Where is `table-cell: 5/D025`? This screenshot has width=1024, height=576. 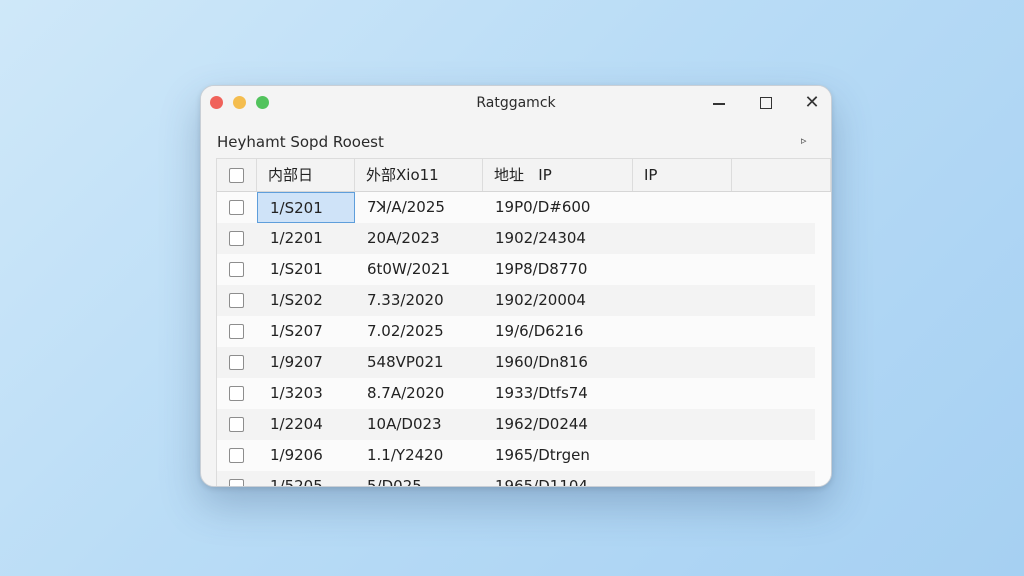 table-cell: 5/D025 is located at coordinates (419, 478).